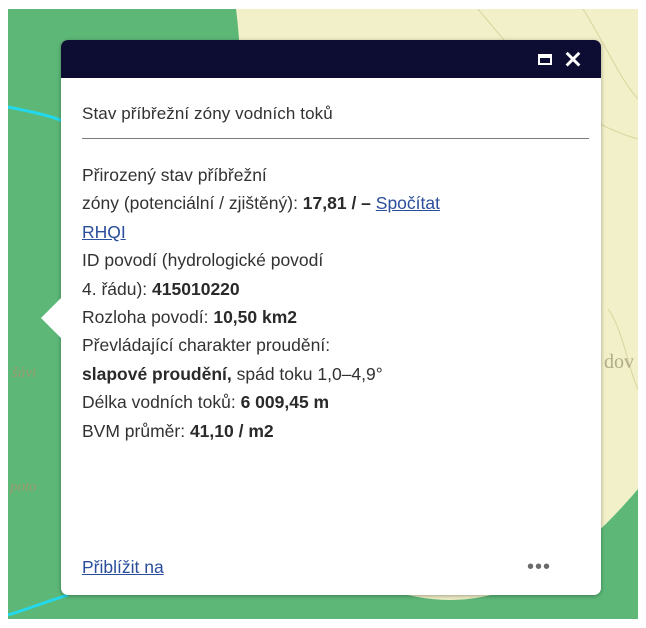 This screenshot has height=628, width=646. Describe the element at coordinates (203, 260) in the screenshot. I see `basin-id-line1: ID povodí (hydrologické povodí` at that location.